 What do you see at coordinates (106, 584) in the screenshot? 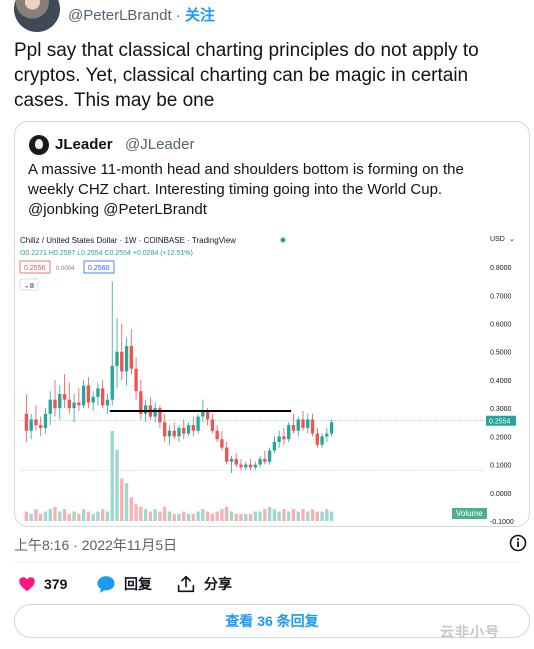
I see `chat-bubble-icon` at bounding box center [106, 584].